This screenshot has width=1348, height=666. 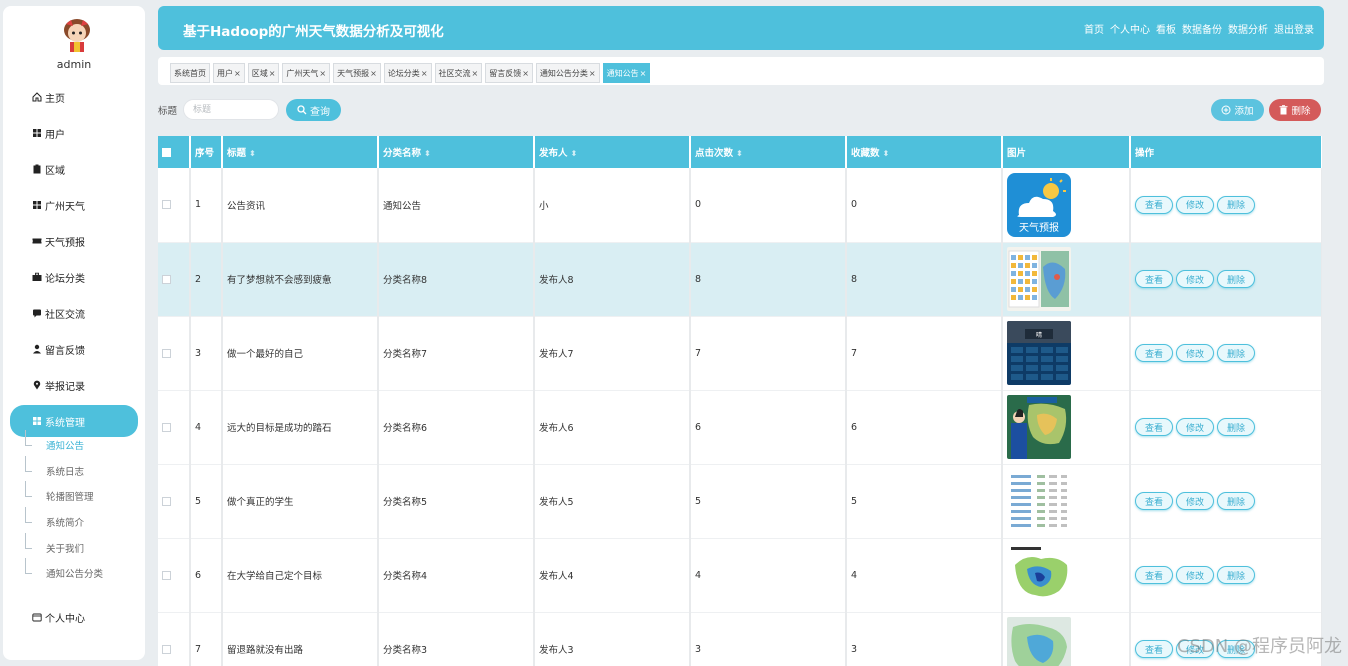 I want to click on sidebar-item-1: 主页, so click(x=74, y=97).